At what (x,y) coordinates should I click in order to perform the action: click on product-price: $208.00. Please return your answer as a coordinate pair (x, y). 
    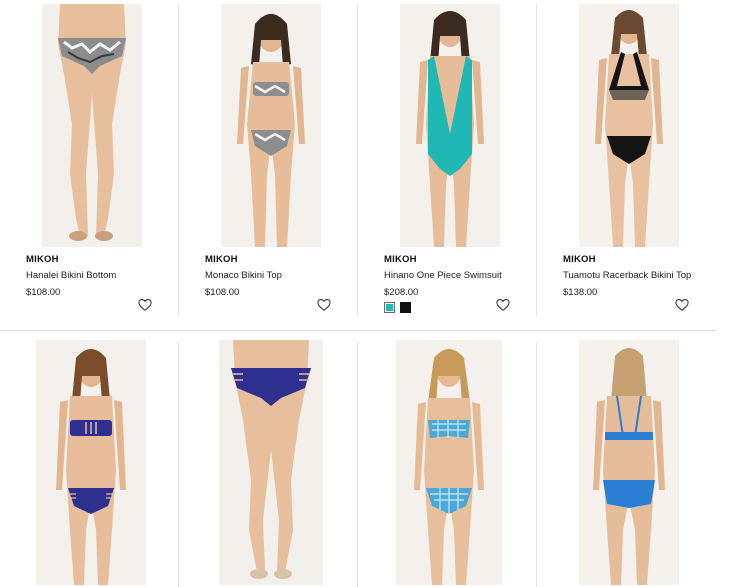
    Looking at the image, I should click on (401, 292).